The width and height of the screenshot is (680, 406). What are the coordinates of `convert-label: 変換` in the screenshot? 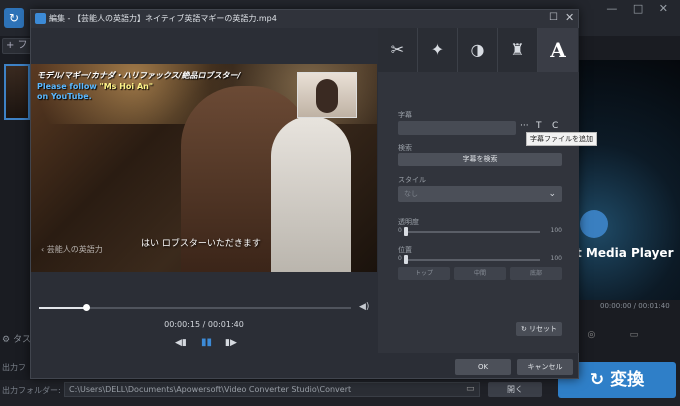 It's located at (627, 380).